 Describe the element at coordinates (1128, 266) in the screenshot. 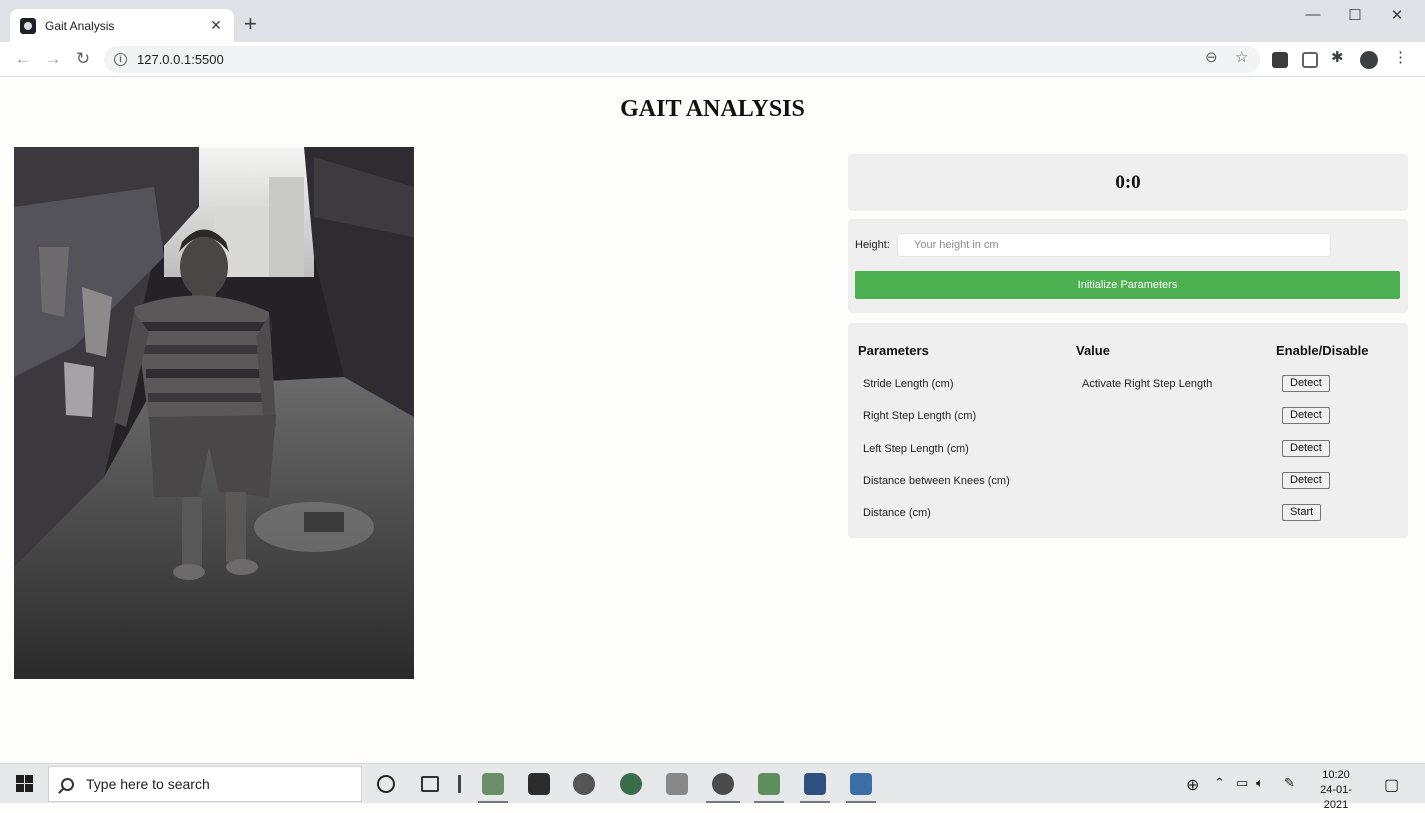

I see `height-form: Height: Initialize Parameters` at that location.